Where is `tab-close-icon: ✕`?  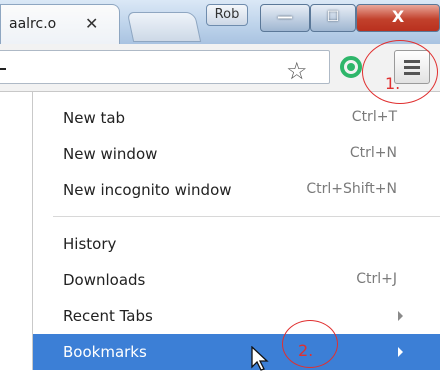
tab-close-icon: ✕ is located at coordinates (91, 23).